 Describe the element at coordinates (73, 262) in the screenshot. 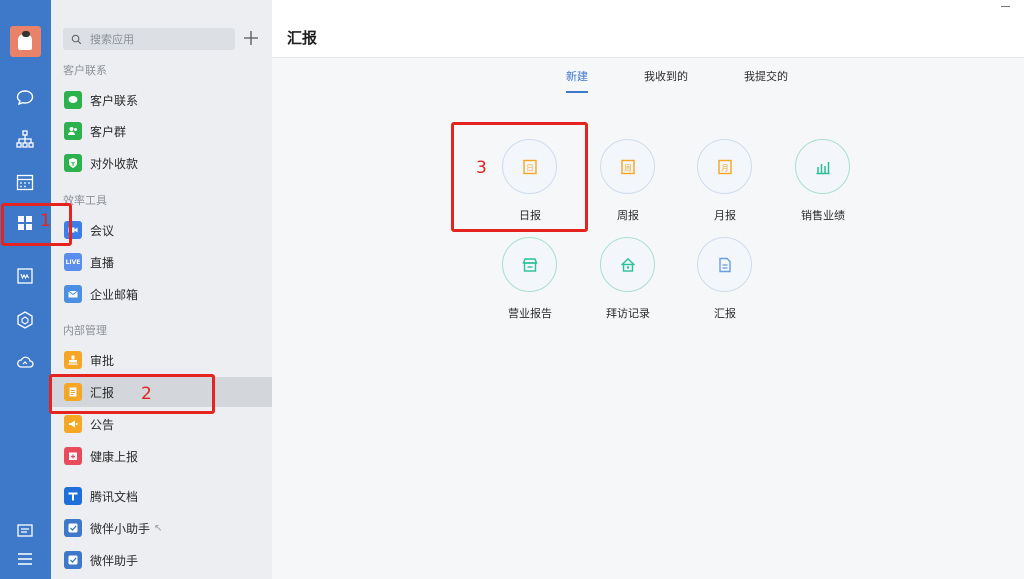

I see `live-icon: LIVE` at that location.